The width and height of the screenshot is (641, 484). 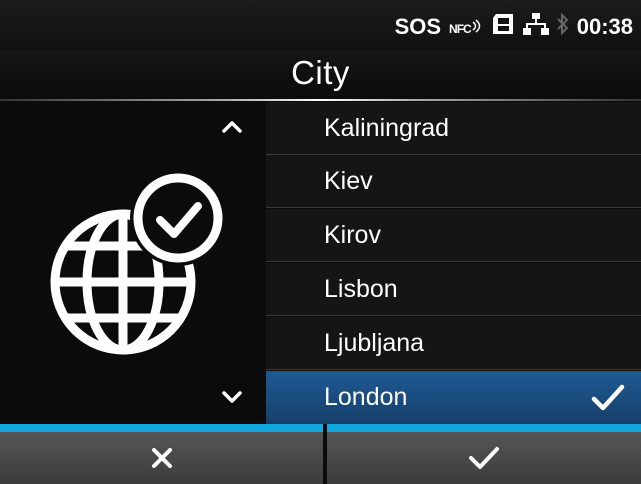 I want to click on globe-clock-icon, so click(x=138, y=262).